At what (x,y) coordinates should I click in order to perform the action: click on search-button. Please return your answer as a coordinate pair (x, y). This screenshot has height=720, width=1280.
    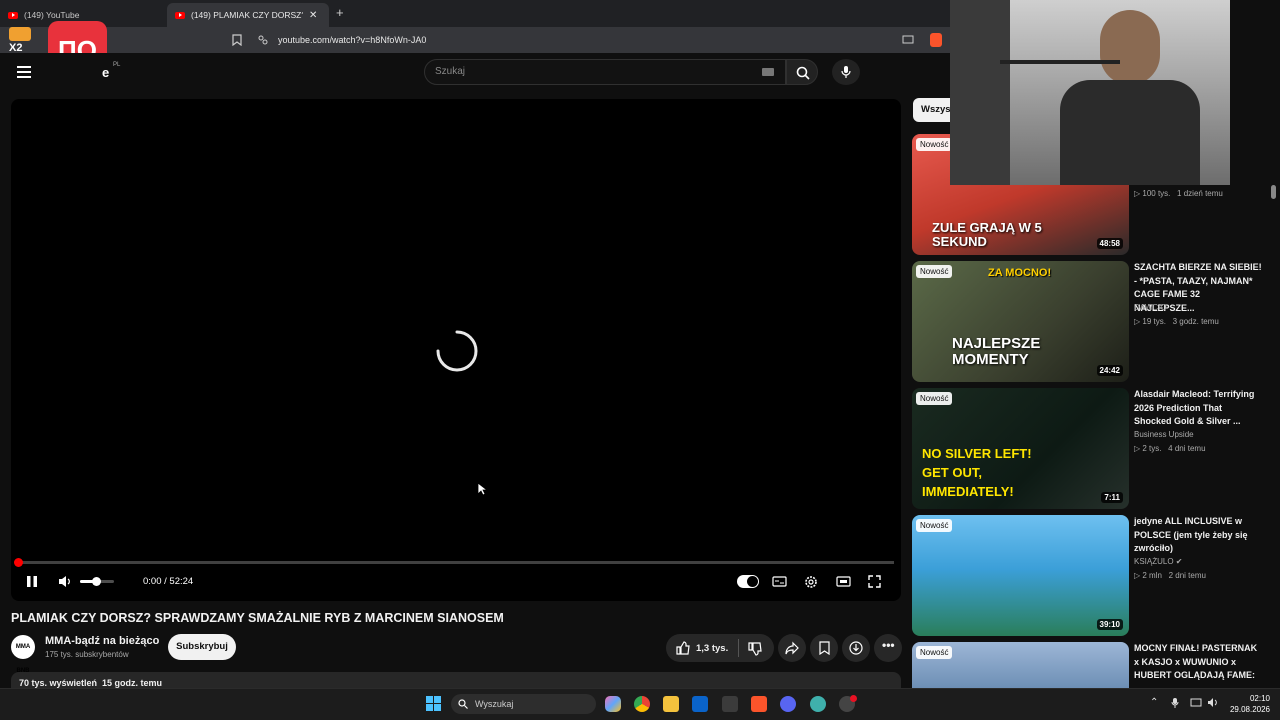
    Looking at the image, I should click on (802, 72).